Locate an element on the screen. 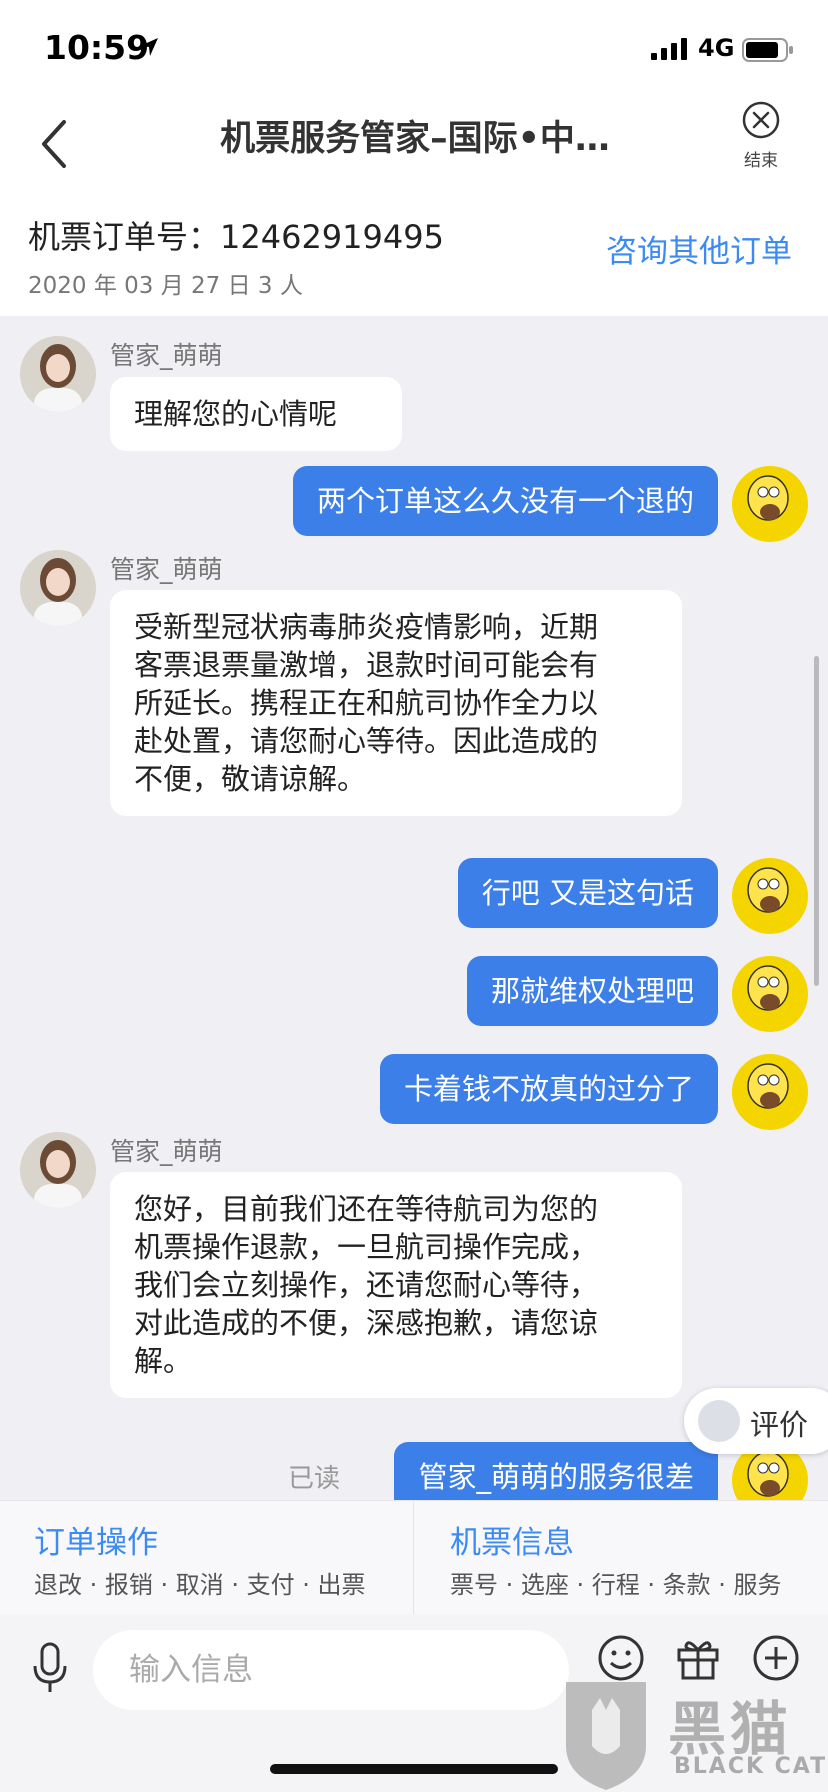 The height and width of the screenshot is (1792, 828). message-user: 卡着钱不放真的过分了 is located at coordinates (414, 1092).